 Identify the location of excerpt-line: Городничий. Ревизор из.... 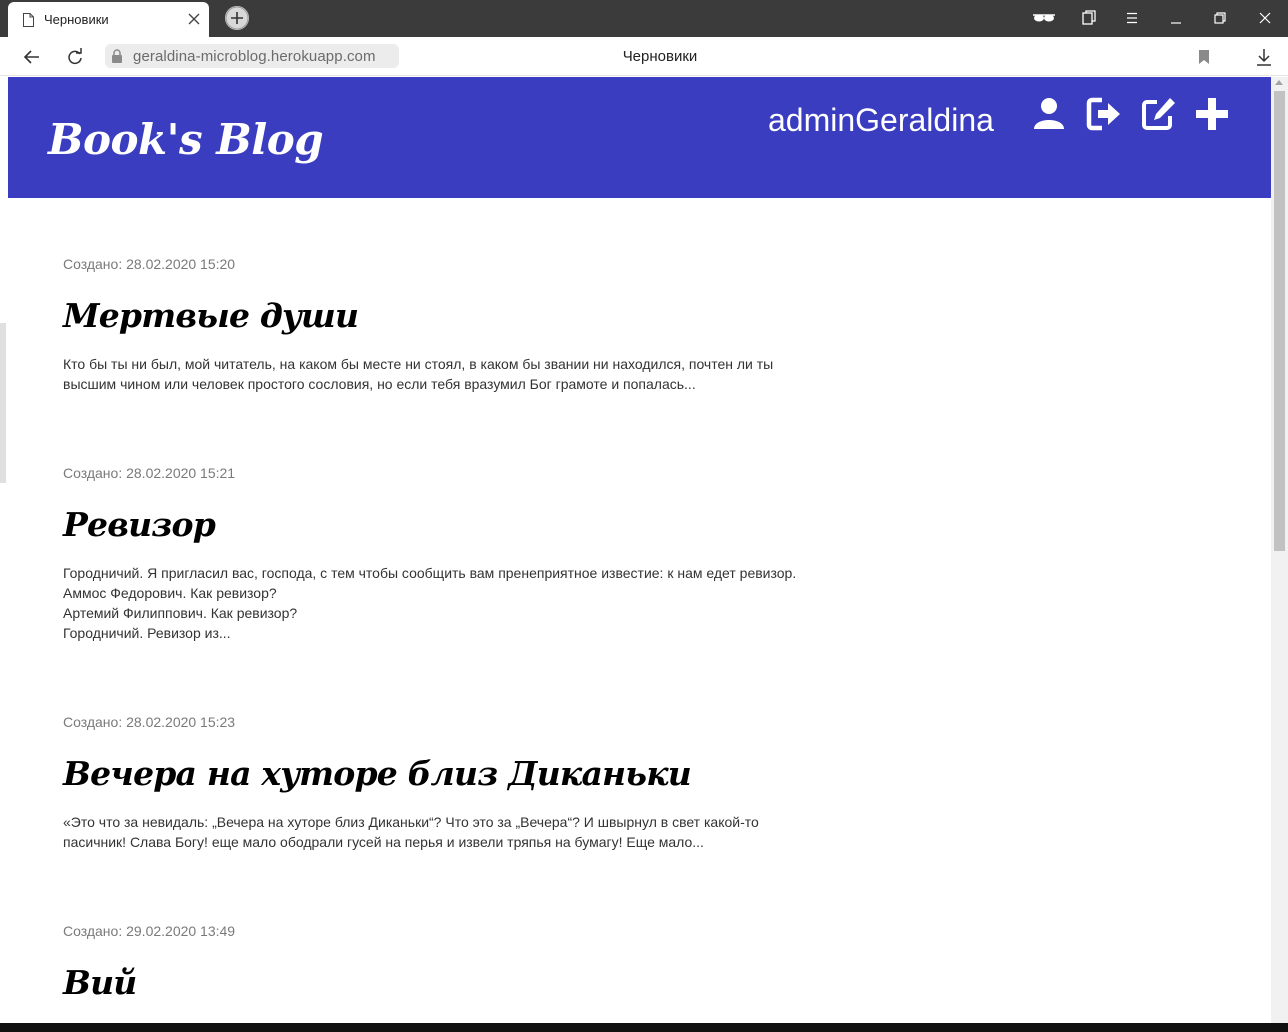
(147, 633).